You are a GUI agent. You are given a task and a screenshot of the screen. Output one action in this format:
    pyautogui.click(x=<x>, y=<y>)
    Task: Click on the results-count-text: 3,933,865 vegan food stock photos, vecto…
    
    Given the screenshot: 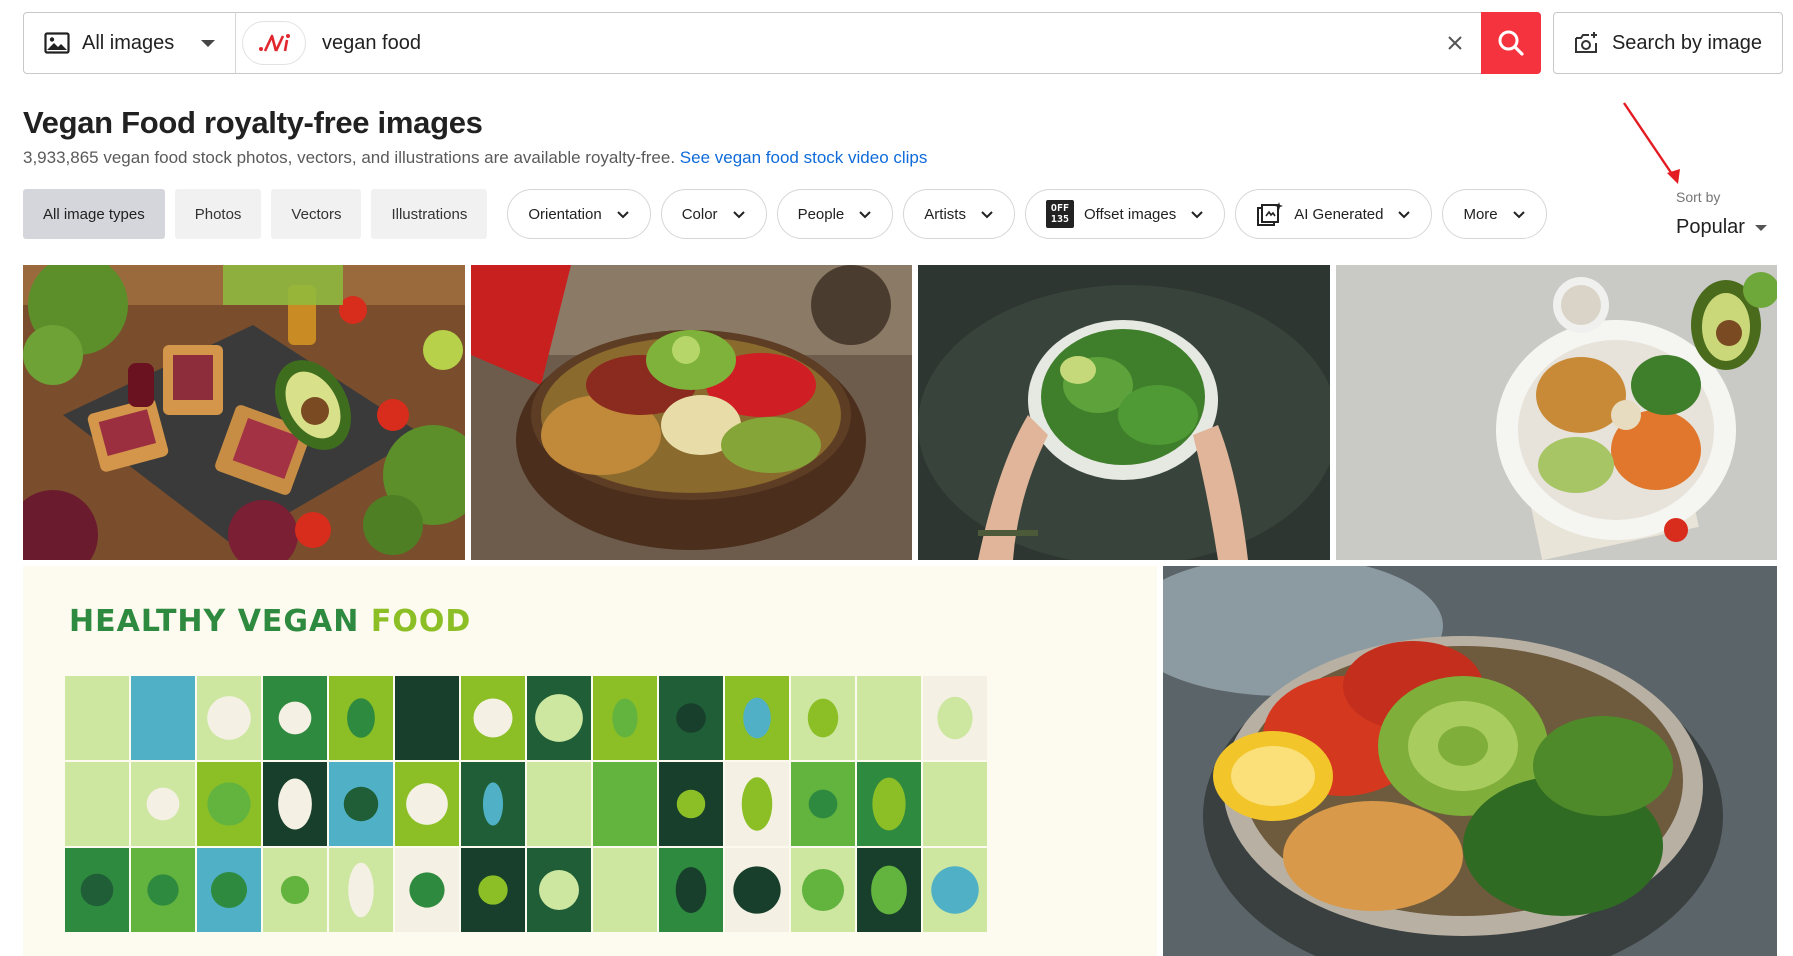 What is the action you would take?
    pyautogui.click(x=349, y=157)
    